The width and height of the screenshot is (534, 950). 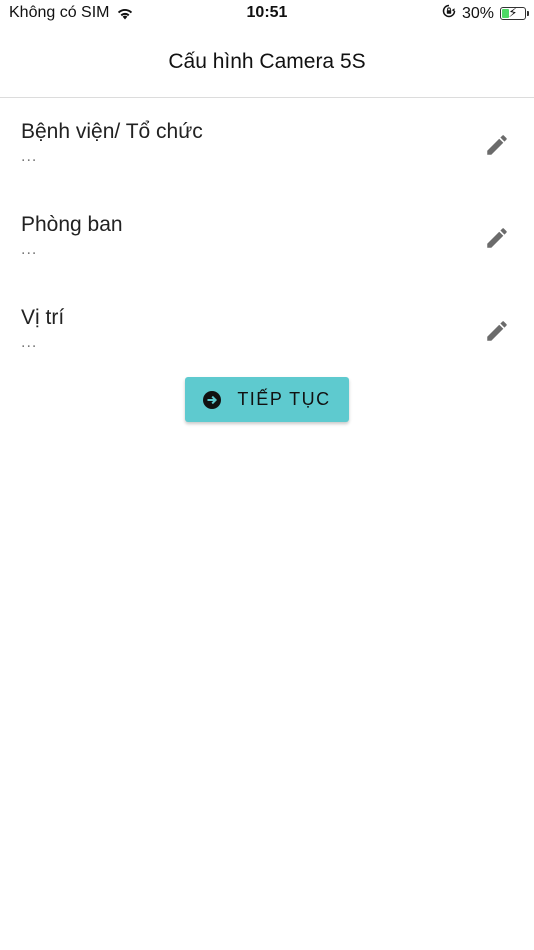 I want to click on continue-button: TIẾP TỤC, so click(x=267, y=399).